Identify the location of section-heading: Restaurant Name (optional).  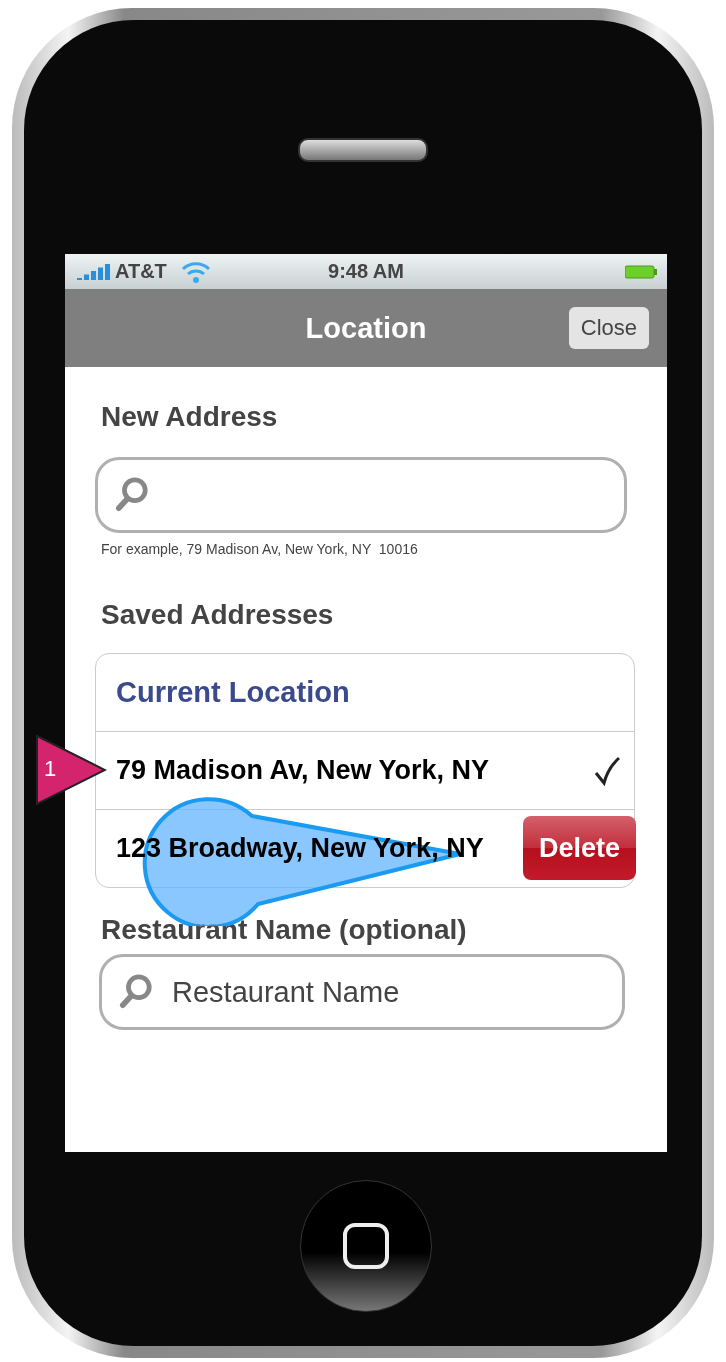
(284, 930).